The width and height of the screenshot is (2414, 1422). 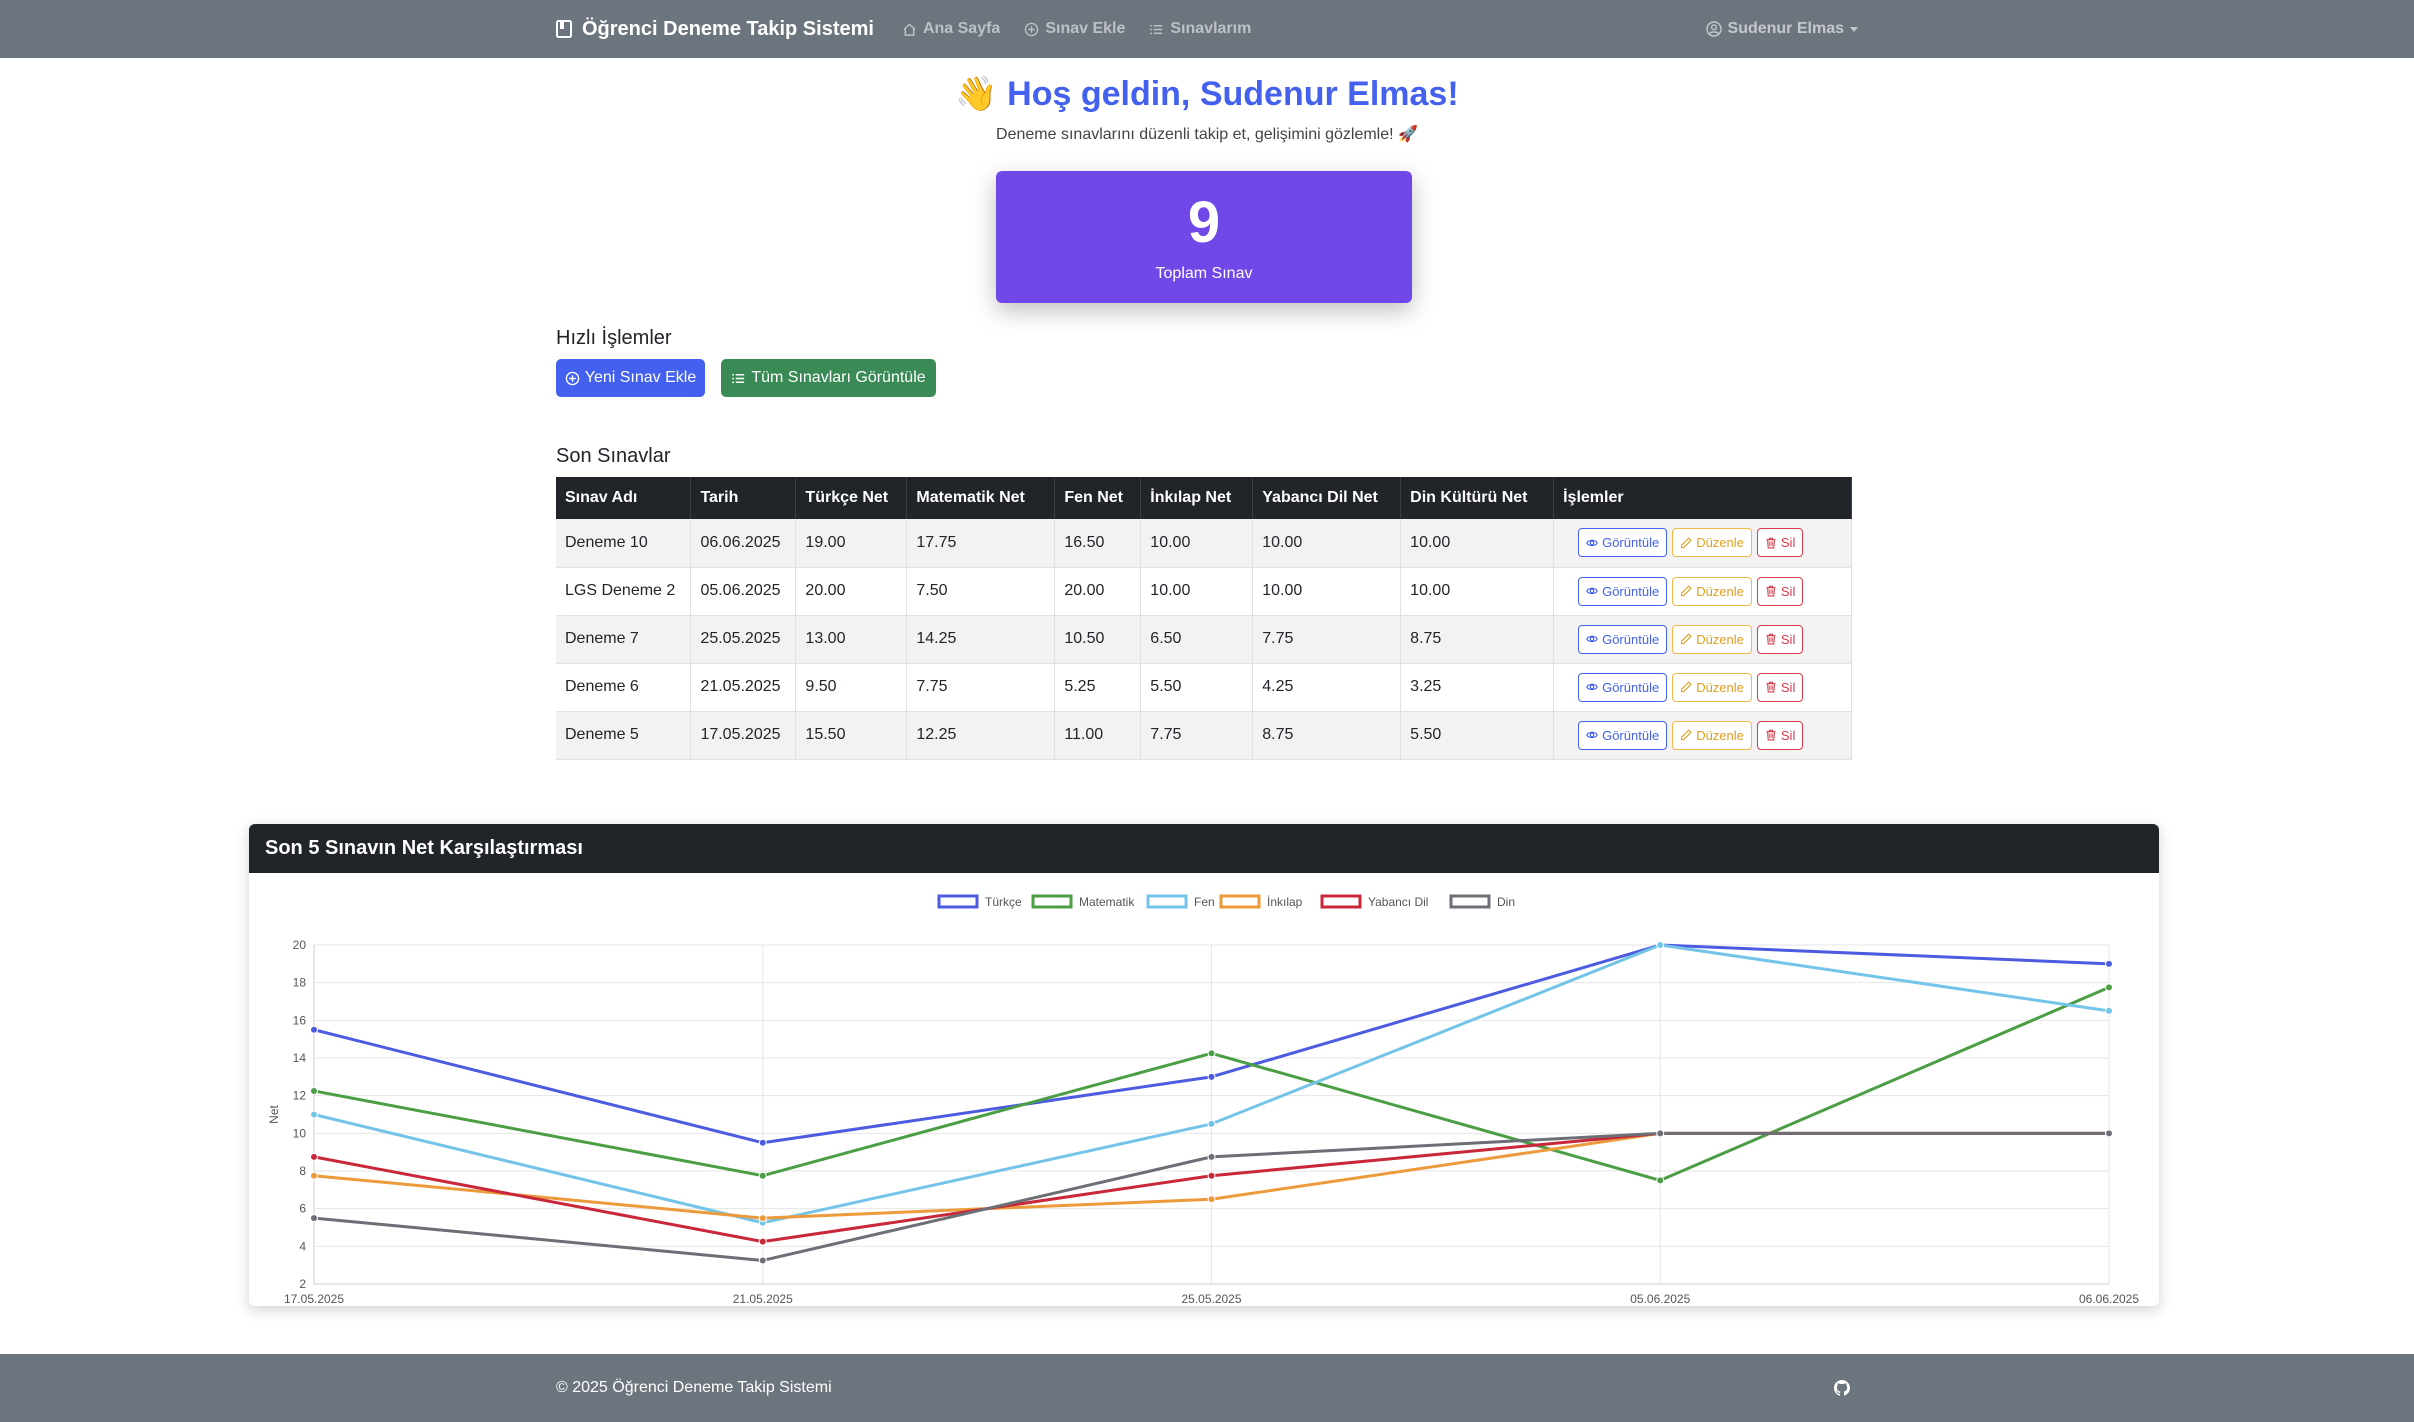 What do you see at coordinates (851, 498) in the screenshot?
I see `column-header: Türkçe Net` at bounding box center [851, 498].